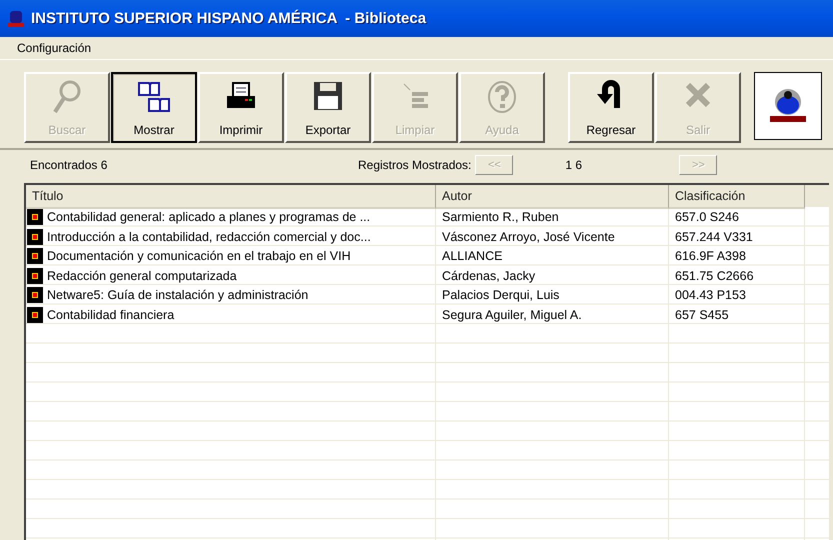 Image resolution: width=833 pixels, height=540 pixels. What do you see at coordinates (710, 256) in the screenshot?
I see `table-cell: 616.9F A398` at bounding box center [710, 256].